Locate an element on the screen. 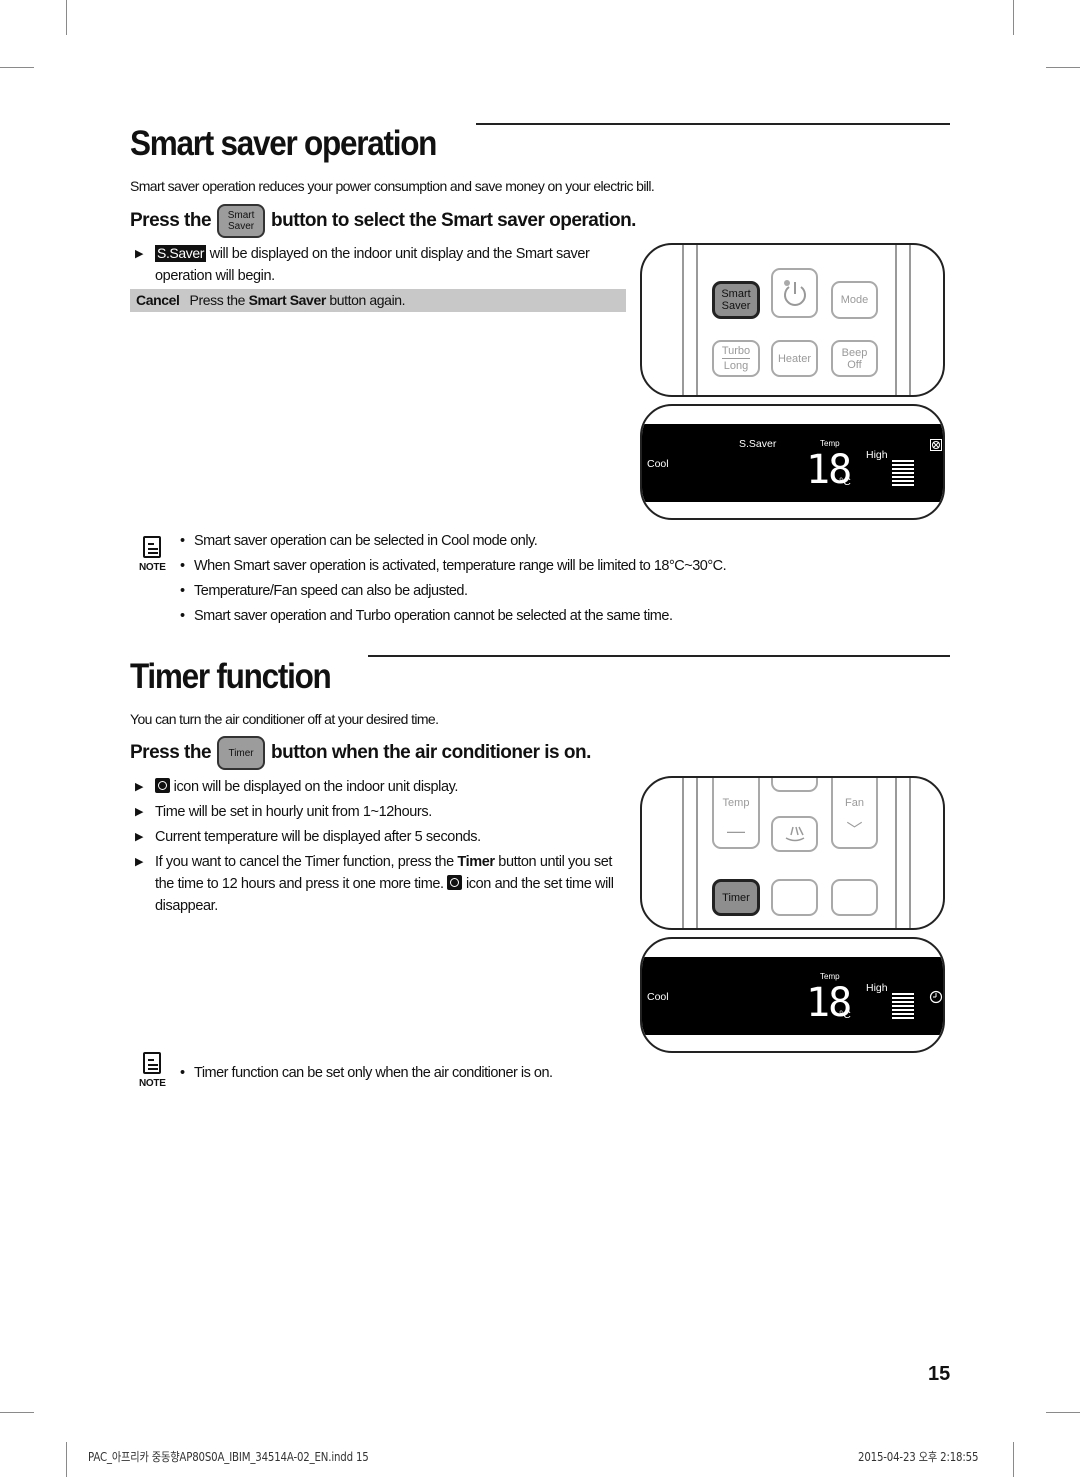 The image size is (1080, 1477). filter-icon is located at coordinates (936, 445).